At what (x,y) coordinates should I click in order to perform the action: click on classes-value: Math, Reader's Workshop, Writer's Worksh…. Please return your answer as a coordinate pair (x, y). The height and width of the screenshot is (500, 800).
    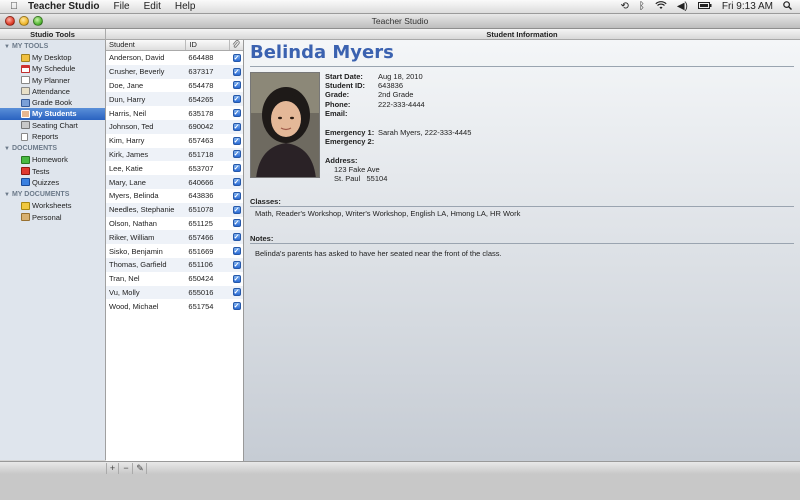
    Looking at the image, I should click on (387, 213).